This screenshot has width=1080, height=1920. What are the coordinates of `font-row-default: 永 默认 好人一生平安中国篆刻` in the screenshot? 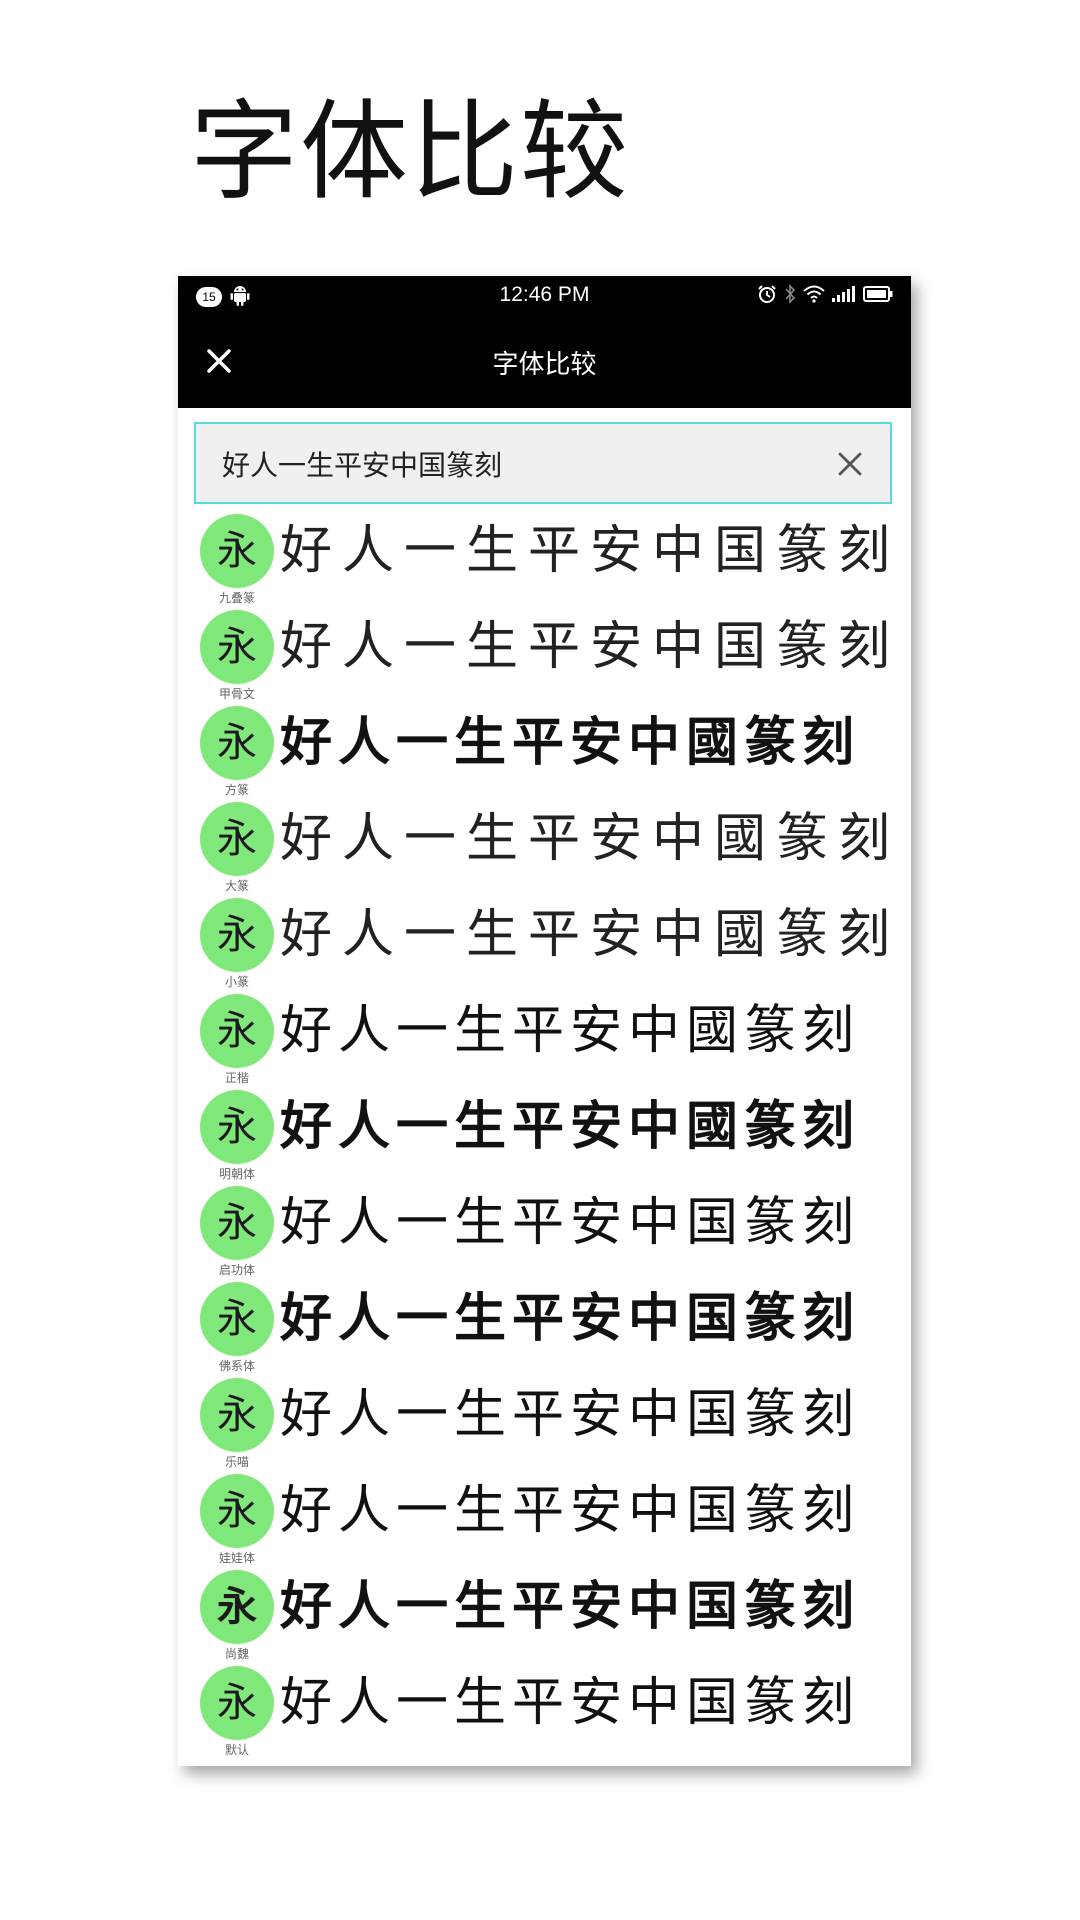 It's located at (544, 1714).